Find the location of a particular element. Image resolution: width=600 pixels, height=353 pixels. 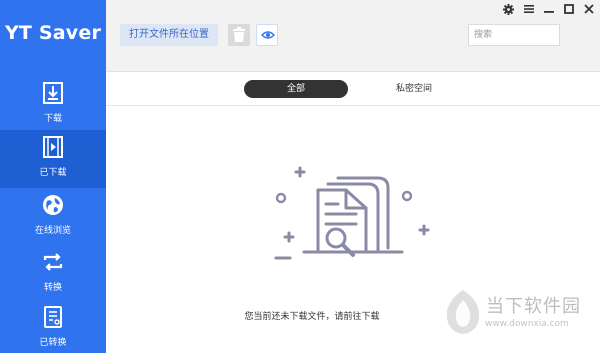

delete-button is located at coordinates (239, 35).